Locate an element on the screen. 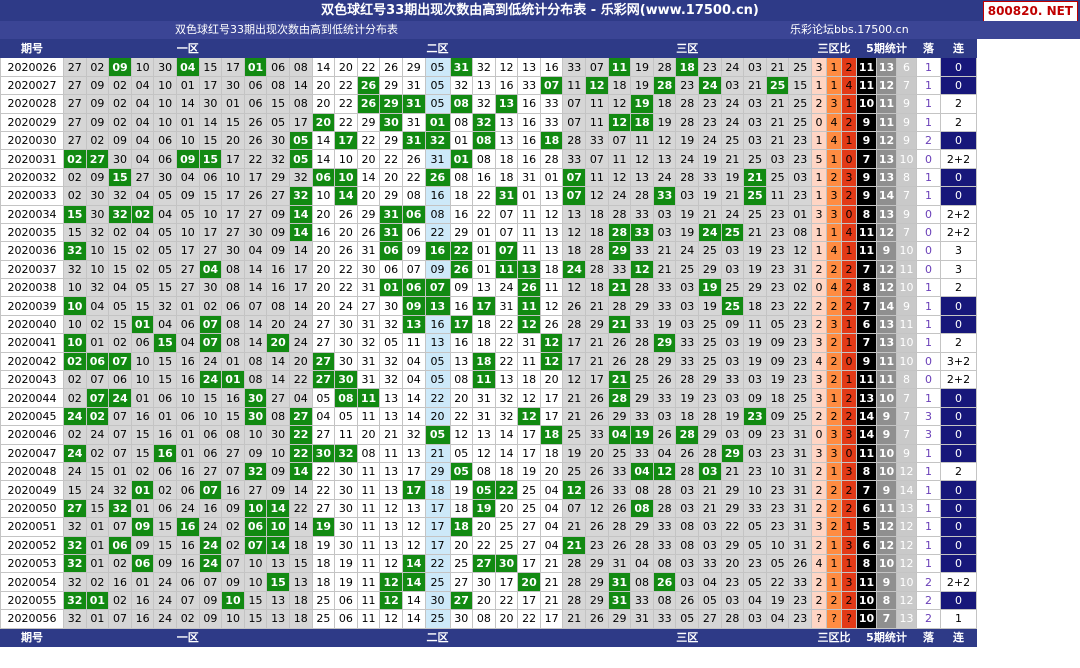  number-cell: 13 is located at coordinates (529, 67).